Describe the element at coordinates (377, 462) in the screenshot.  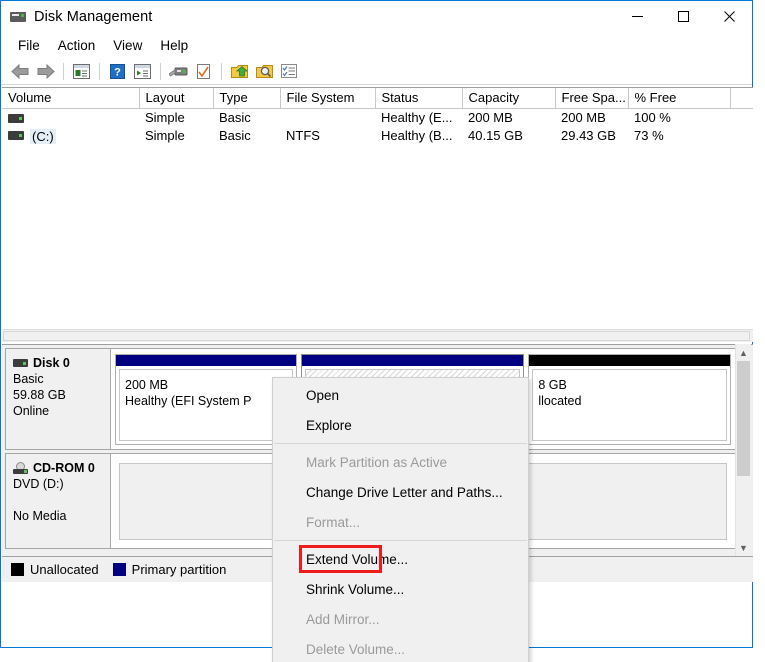
I see `context-menu-item-mark-partition-as-active: Mark Partition as Active` at that location.